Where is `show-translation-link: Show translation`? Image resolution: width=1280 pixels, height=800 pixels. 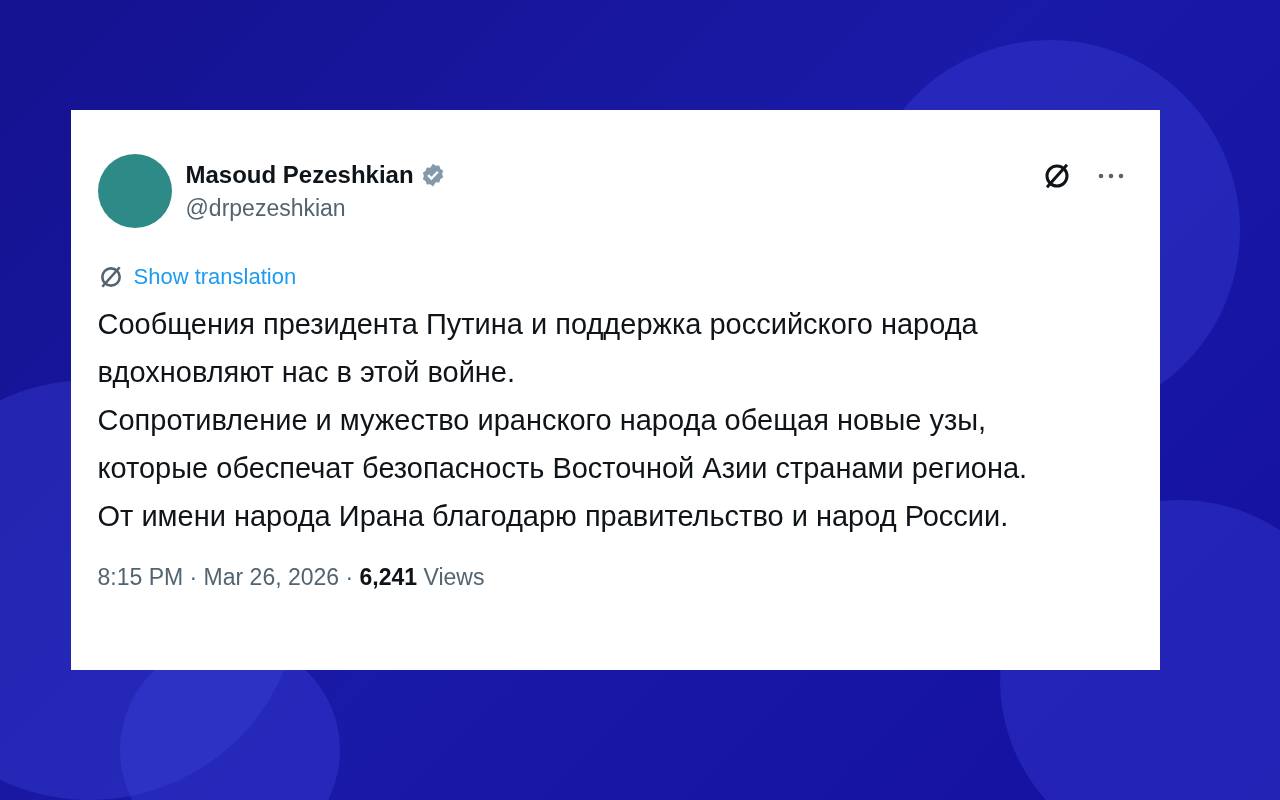
show-translation-link: Show translation is located at coordinates (614, 277).